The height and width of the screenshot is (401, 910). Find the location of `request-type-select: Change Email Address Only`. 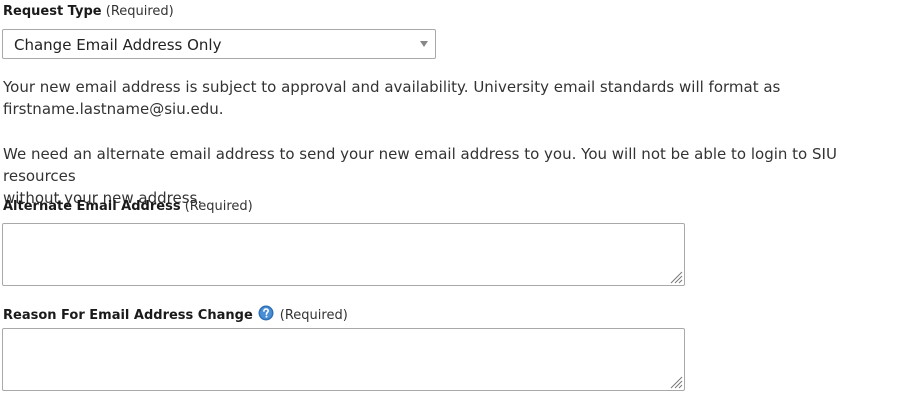

request-type-select: Change Email Address Only is located at coordinates (219, 44).